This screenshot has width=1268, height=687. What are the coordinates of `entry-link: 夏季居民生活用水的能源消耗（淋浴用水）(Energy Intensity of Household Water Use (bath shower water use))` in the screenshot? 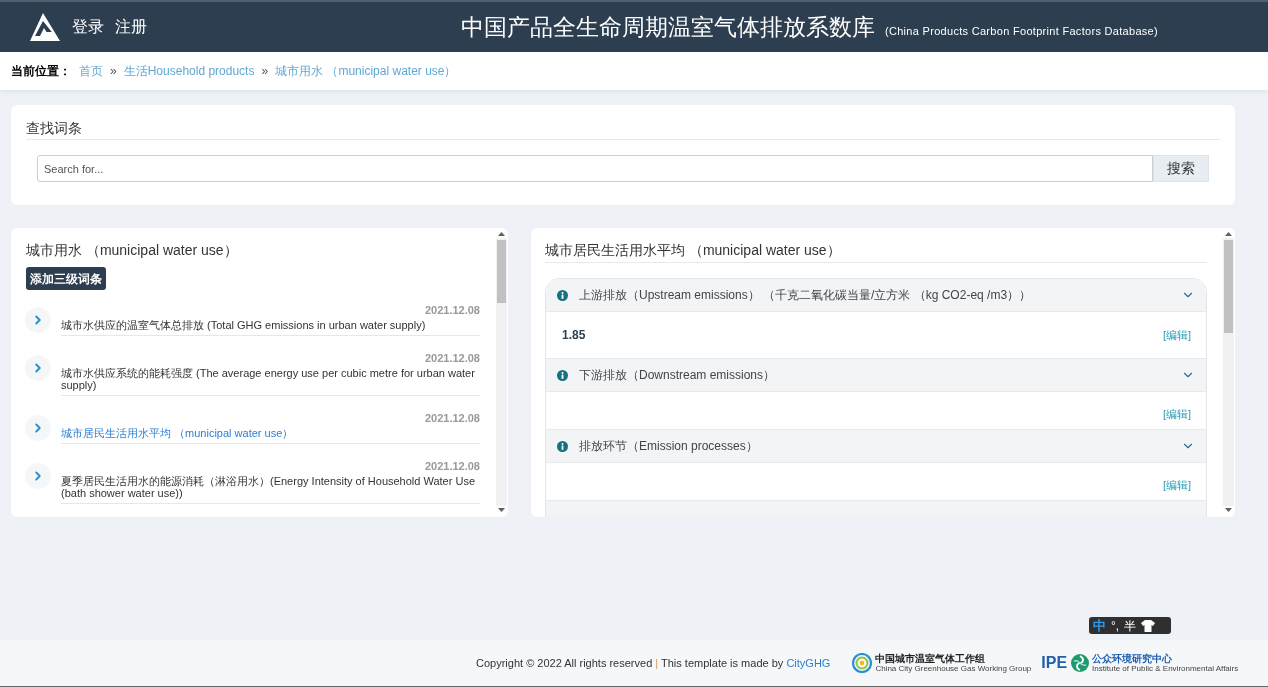 It's located at (270, 487).